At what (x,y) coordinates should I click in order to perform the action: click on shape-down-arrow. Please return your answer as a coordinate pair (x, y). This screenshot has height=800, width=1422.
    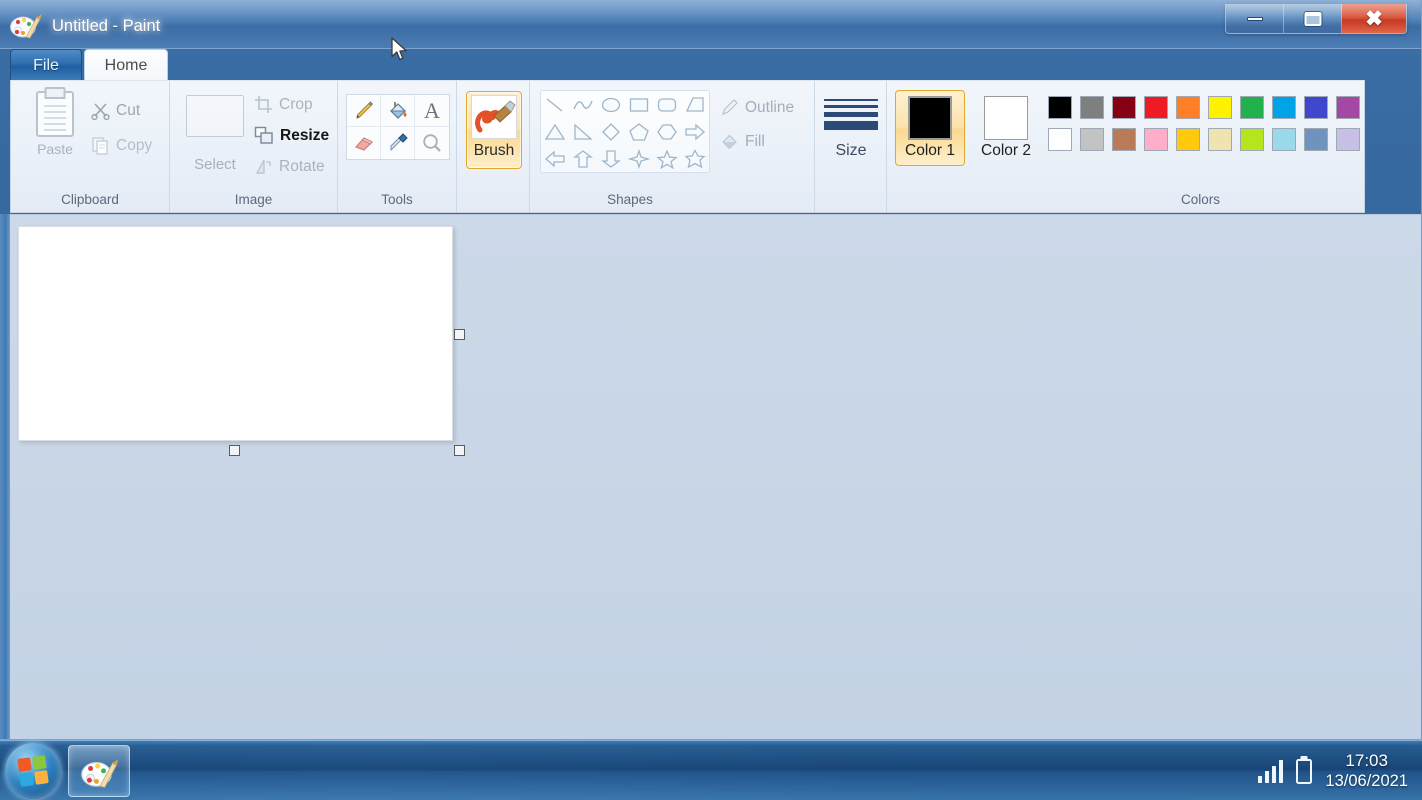
    Looking at the image, I should click on (611, 158).